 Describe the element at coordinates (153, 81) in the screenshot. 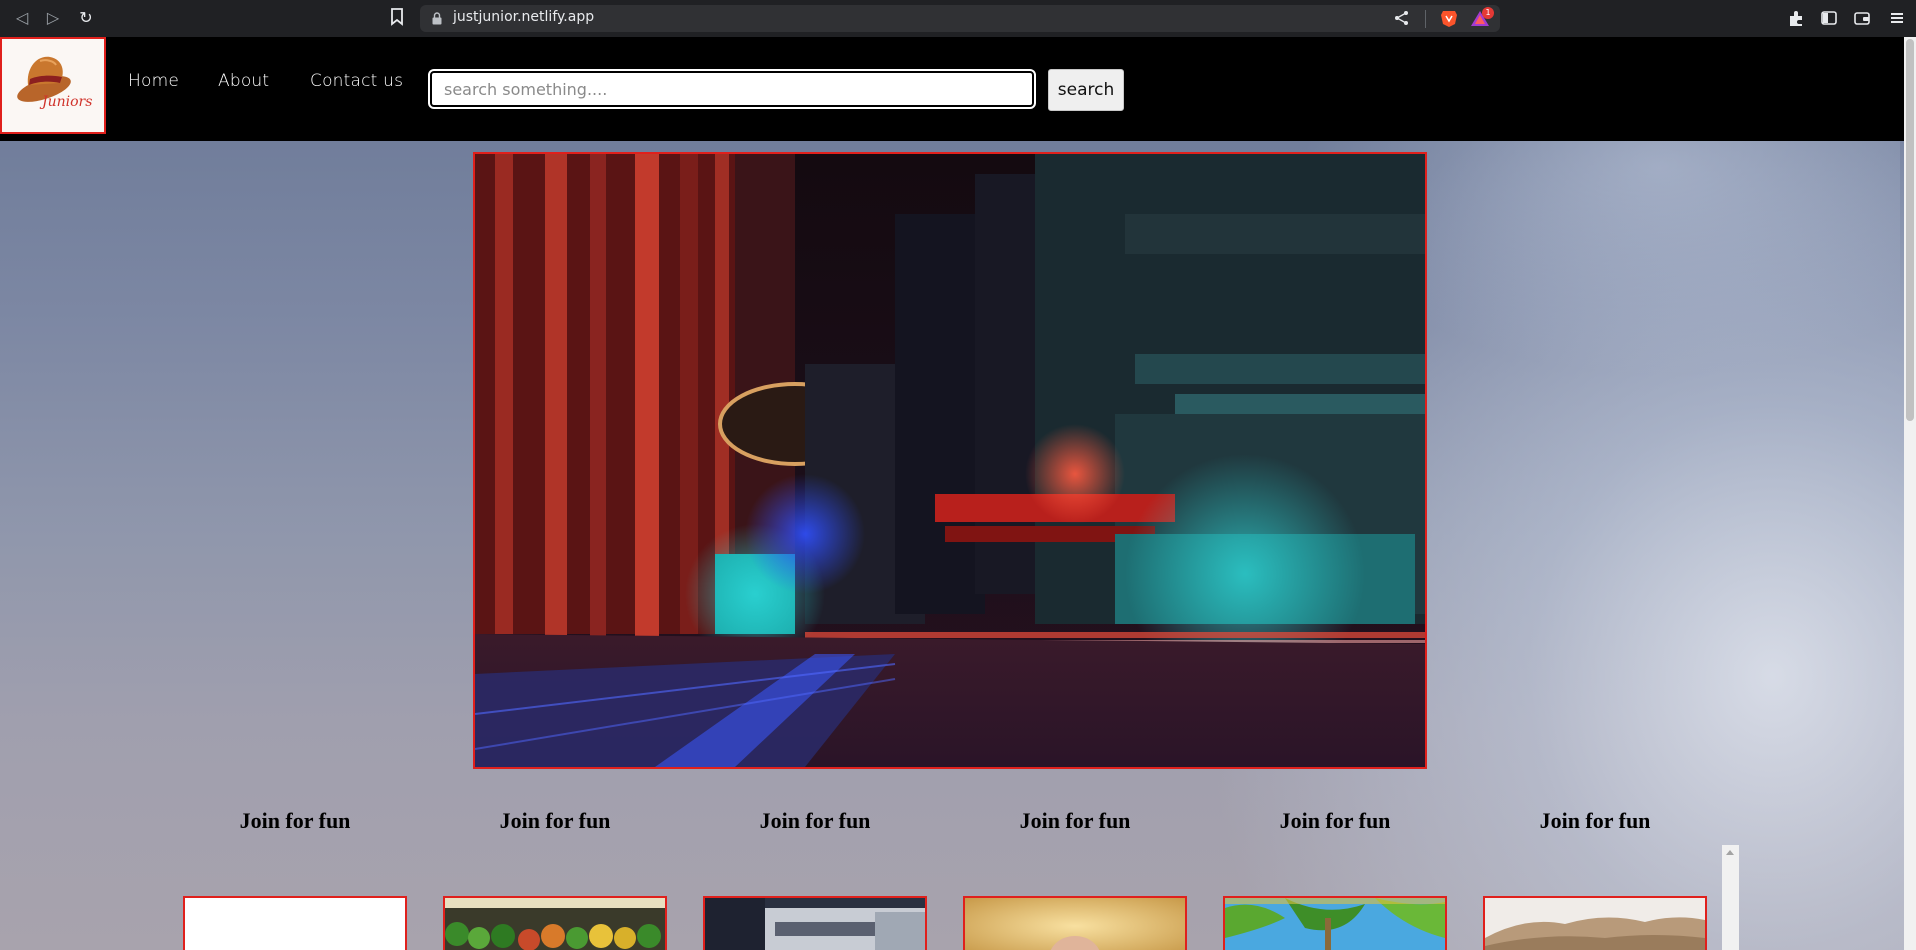

I see `nav-home-link: Home` at that location.